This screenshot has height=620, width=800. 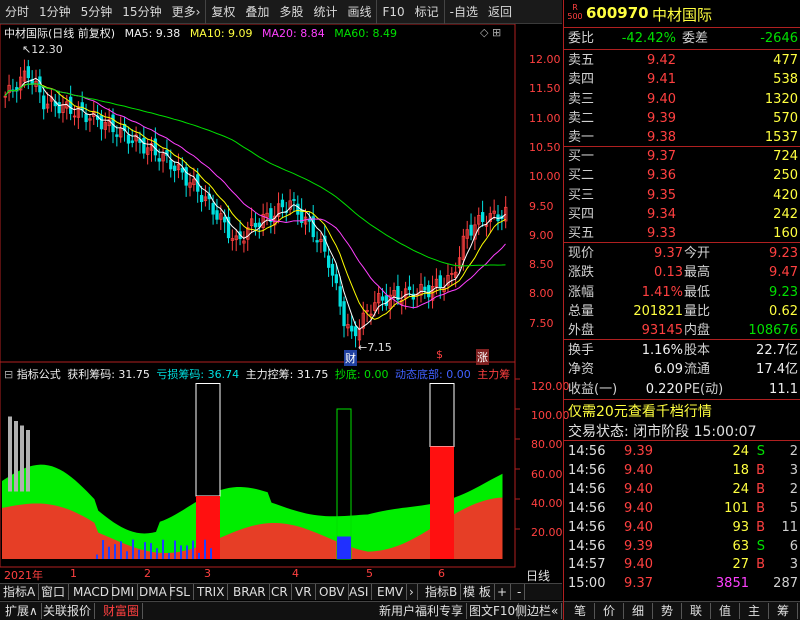 I want to click on indicator-tab: 指标B, so click(x=442, y=592).